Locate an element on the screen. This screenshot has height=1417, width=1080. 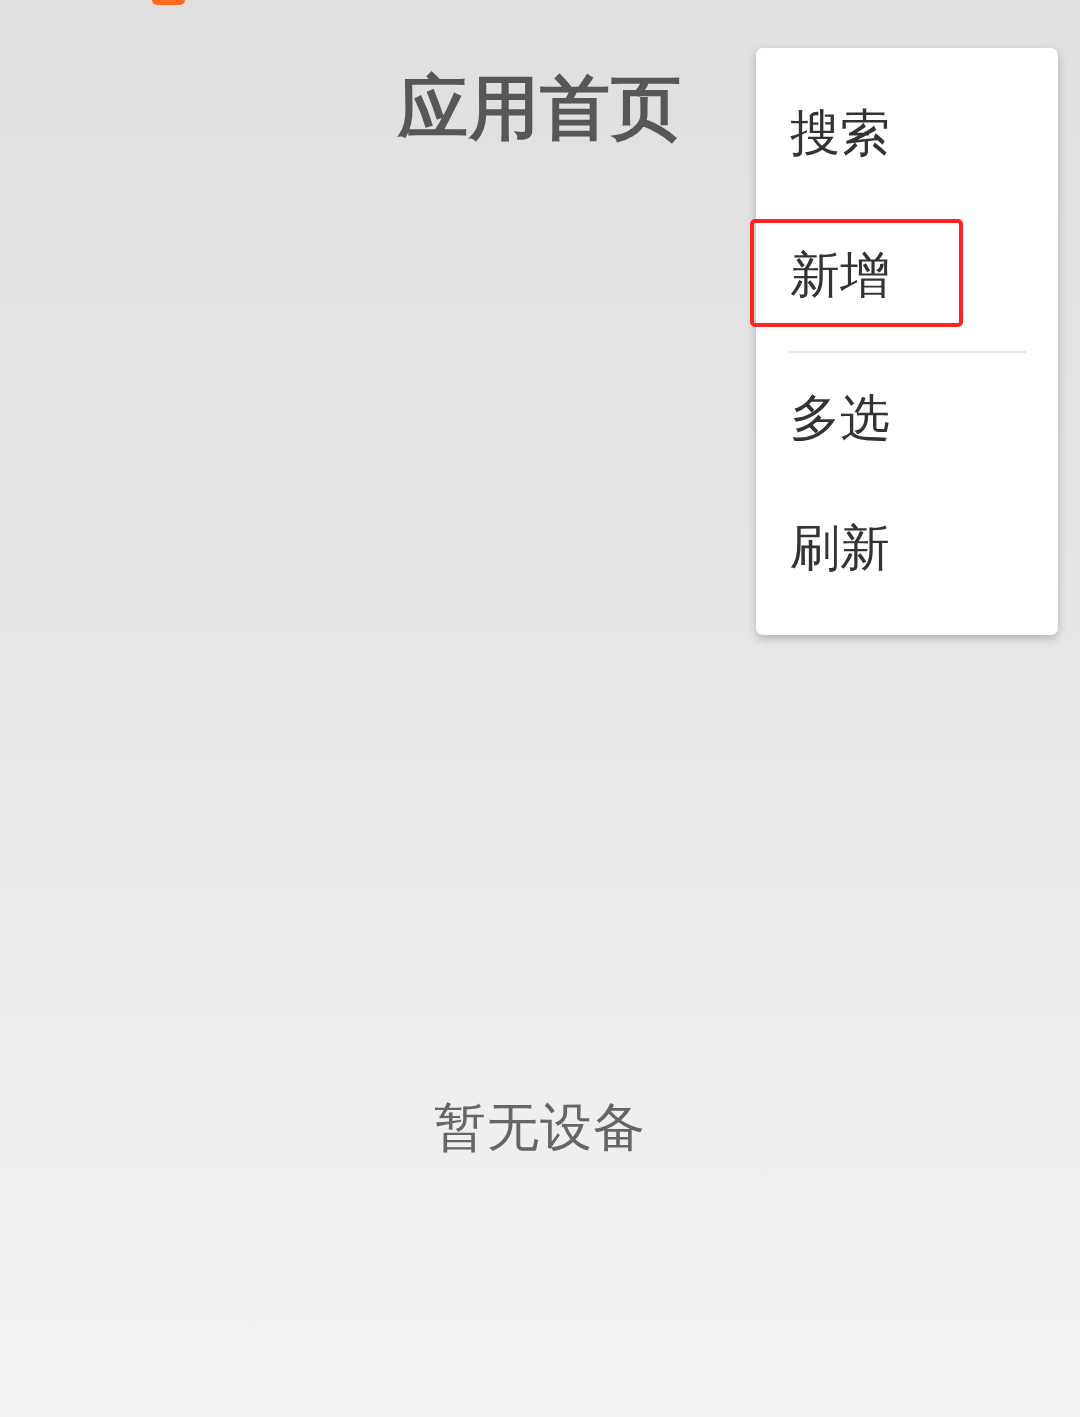
menu-item: 搜索 is located at coordinates (823, 133).